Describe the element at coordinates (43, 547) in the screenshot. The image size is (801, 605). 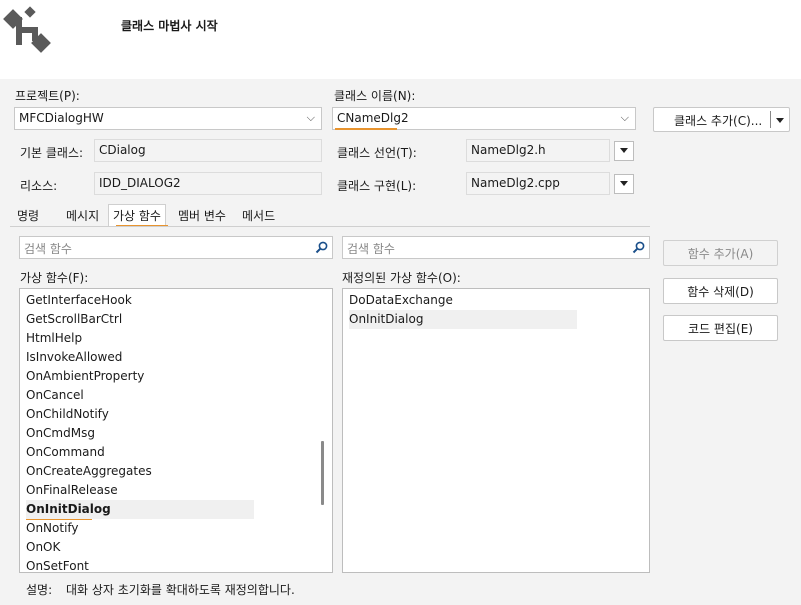
I see `list-item: OnOK` at that location.